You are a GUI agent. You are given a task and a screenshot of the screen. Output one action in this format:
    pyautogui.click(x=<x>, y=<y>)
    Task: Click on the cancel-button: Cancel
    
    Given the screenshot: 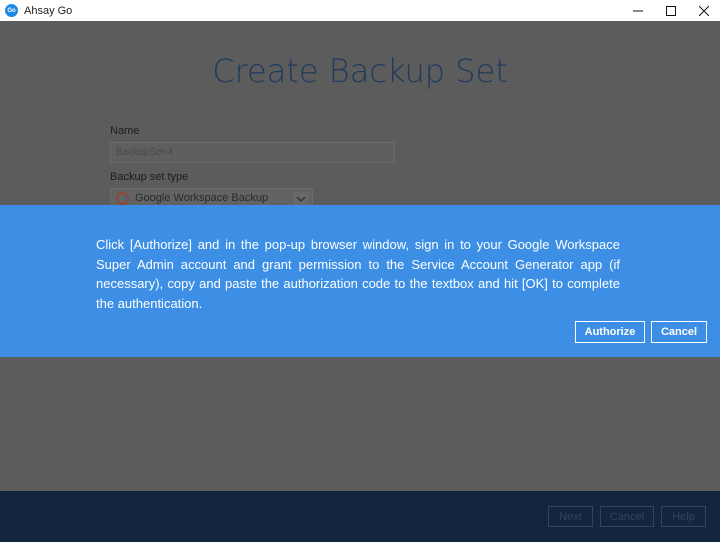 What is the action you would take?
    pyautogui.click(x=679, y=332)
    